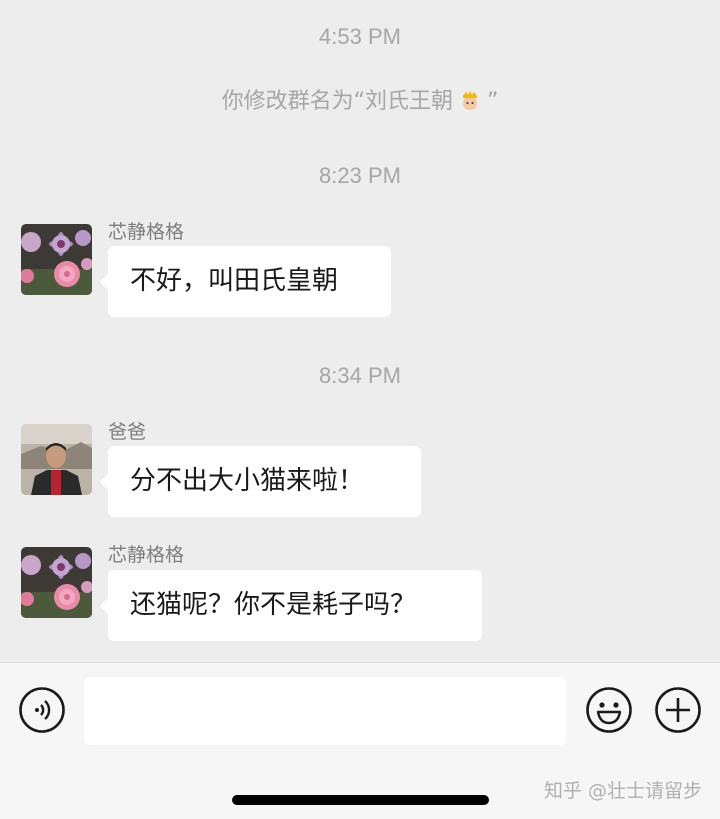 Image resolution: width=720 pixels, height=819 pixels. Describe the element at coordinates (609, 710) in the screenshot. I see `emoji-icon` at that location.